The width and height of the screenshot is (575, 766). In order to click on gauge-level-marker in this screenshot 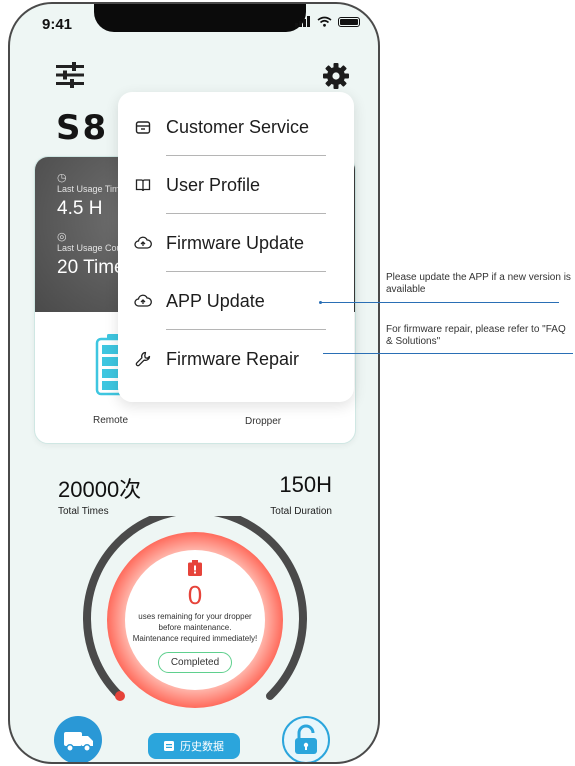, I will do `click(120, 696)`.